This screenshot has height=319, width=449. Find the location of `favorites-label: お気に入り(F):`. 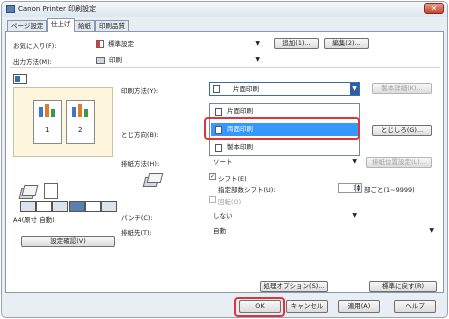

favorites-label: お気に入り(F): is located at coordinates (35, 46).